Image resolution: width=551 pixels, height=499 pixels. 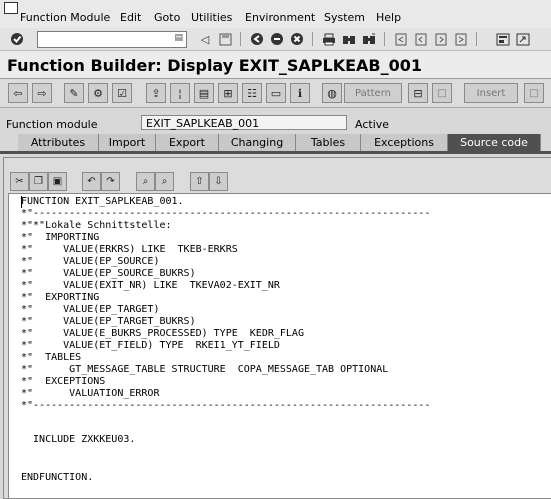 What do you see at coordinates (167, 17) in the screenshot?
I see `menu-goto: Goto` at bounding box center [167, 17].